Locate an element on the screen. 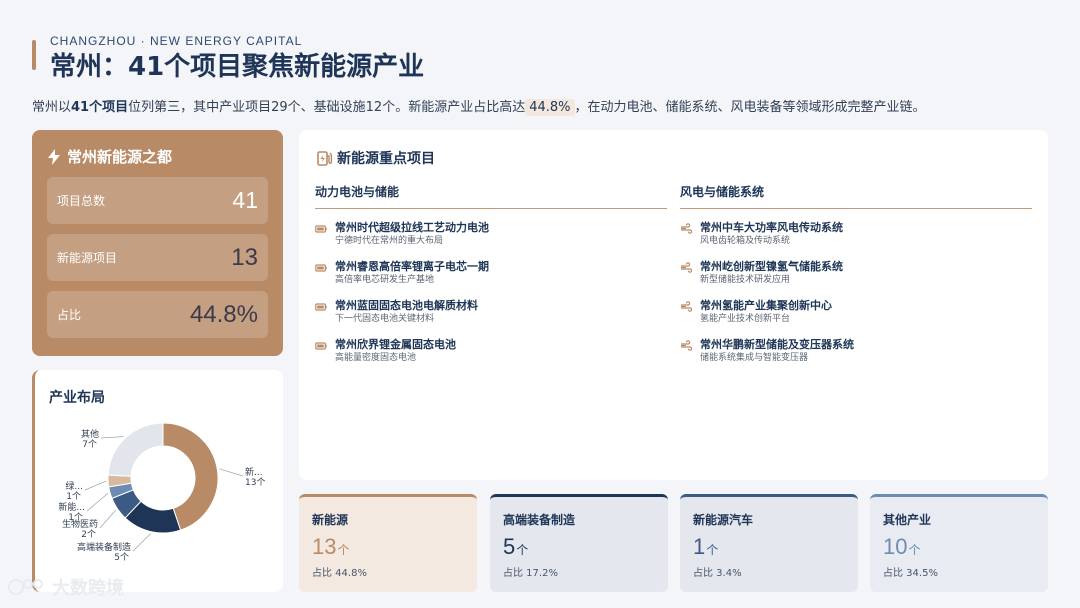 This screenshot has width=1080, height=608. column-heading: 动力电池与储能 is located at coordinates (491, 196).